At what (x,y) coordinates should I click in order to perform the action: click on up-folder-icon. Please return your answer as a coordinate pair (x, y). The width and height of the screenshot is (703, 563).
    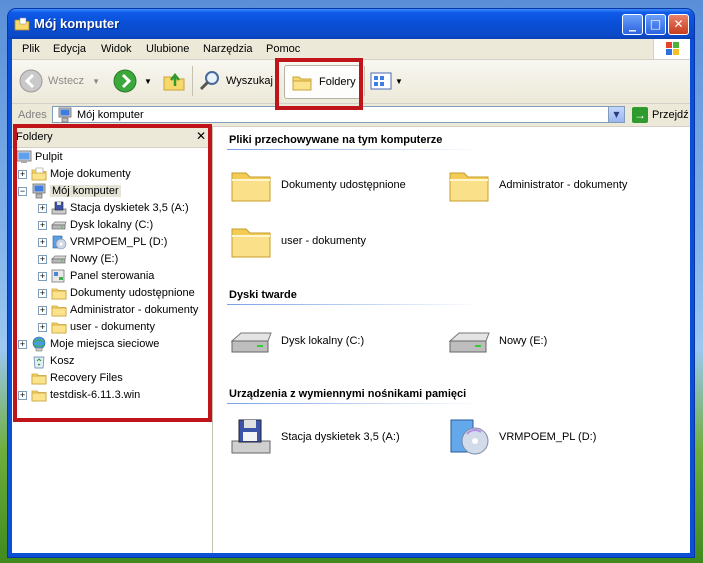
    Looking at the image, I should click on (174, 81).